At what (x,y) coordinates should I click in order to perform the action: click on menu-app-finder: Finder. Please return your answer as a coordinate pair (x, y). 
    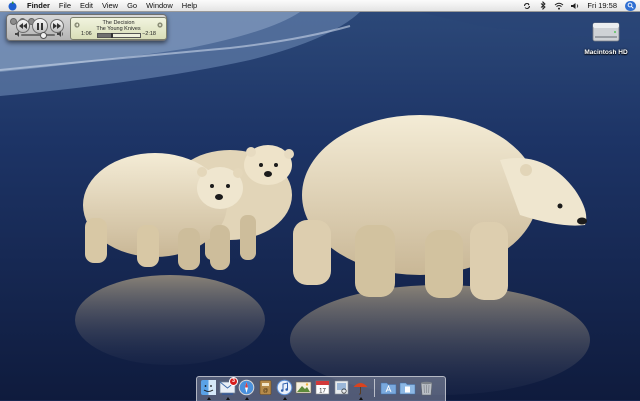
    Looking at the image, I should click on (38, 5).